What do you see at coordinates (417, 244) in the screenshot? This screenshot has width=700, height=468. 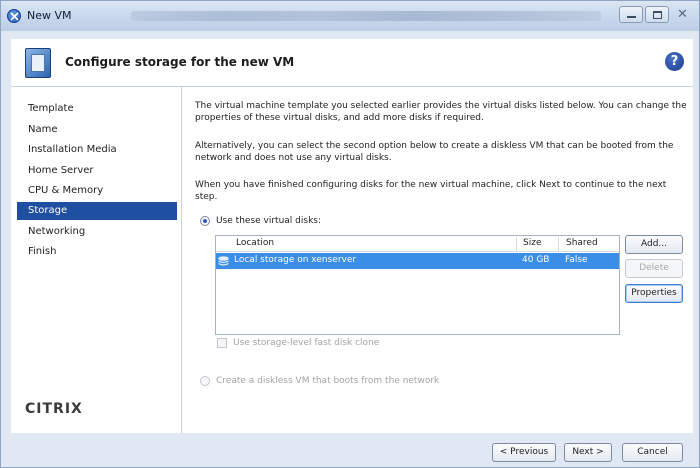 I see `table-header: Location Size Shared` at bounding box center [417, 244].